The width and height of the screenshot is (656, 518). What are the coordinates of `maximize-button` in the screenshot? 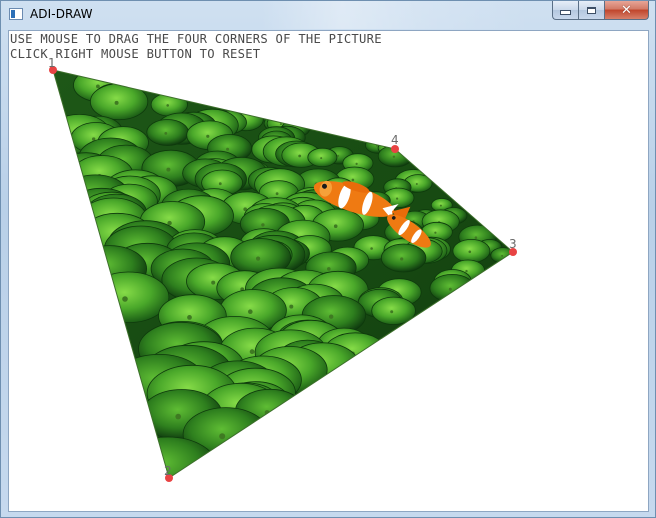 It's located at (591, 10).